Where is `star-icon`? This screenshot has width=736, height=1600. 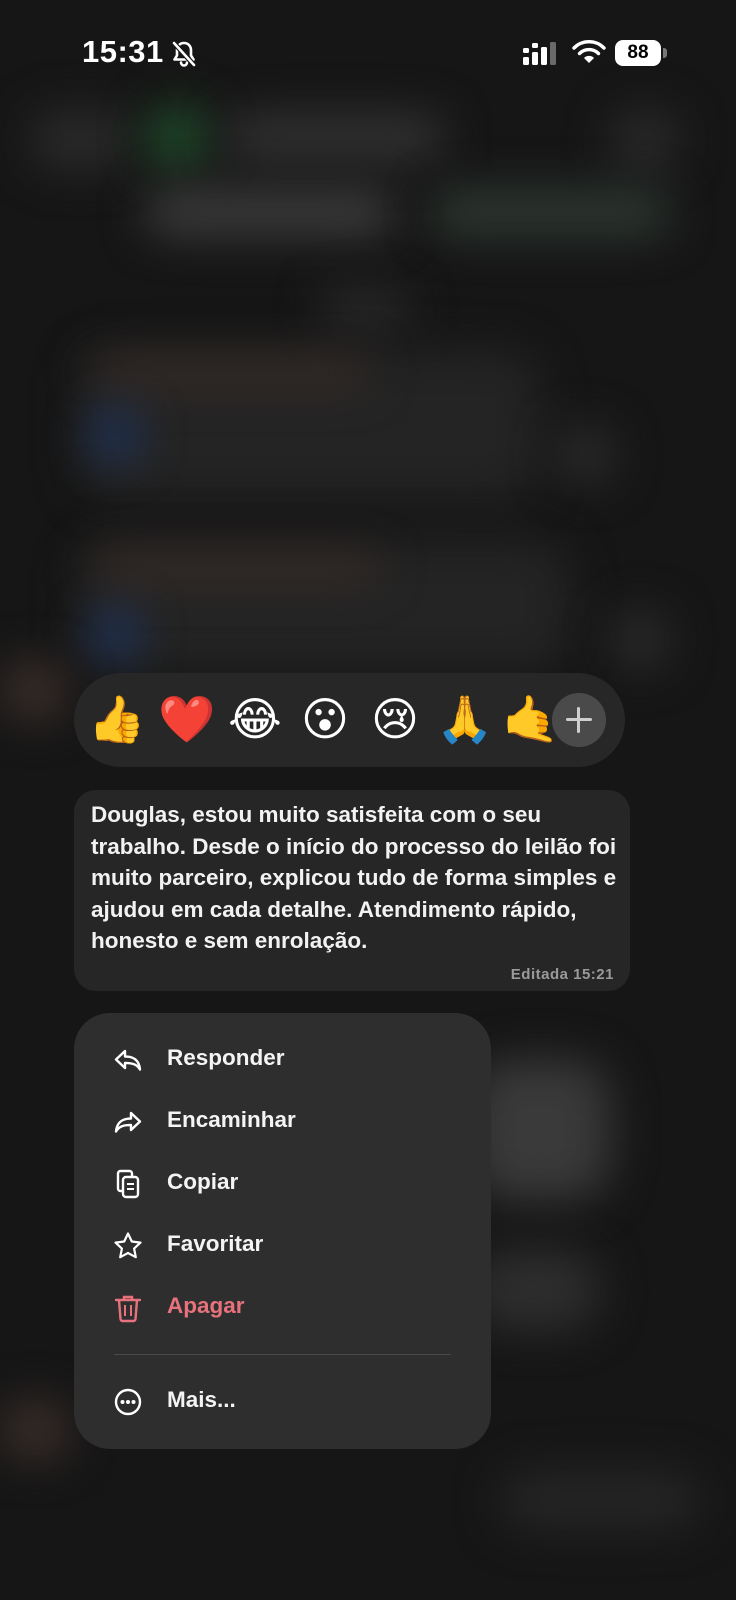 star-icon is located at coordinates (128, 1245).